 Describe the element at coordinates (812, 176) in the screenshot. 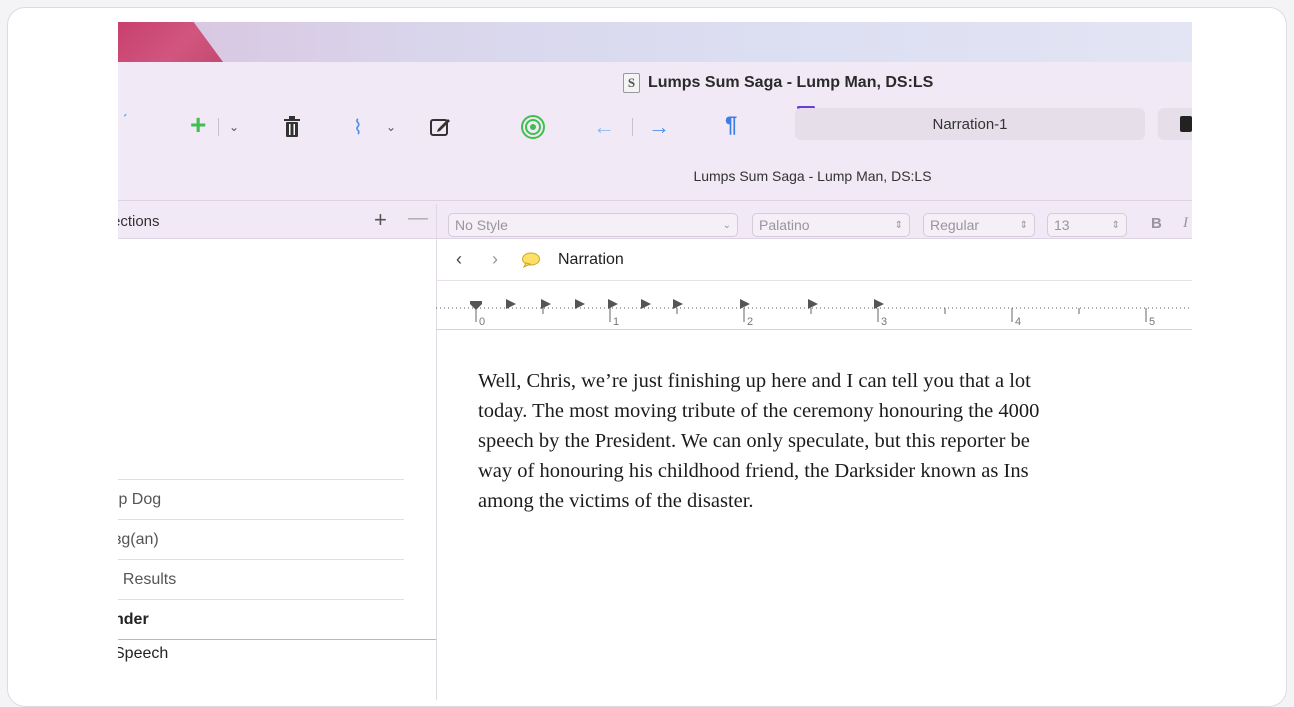

I see `editor-header-title: Lumps Sum Saga - Lump Man, DS:LS` at that location.